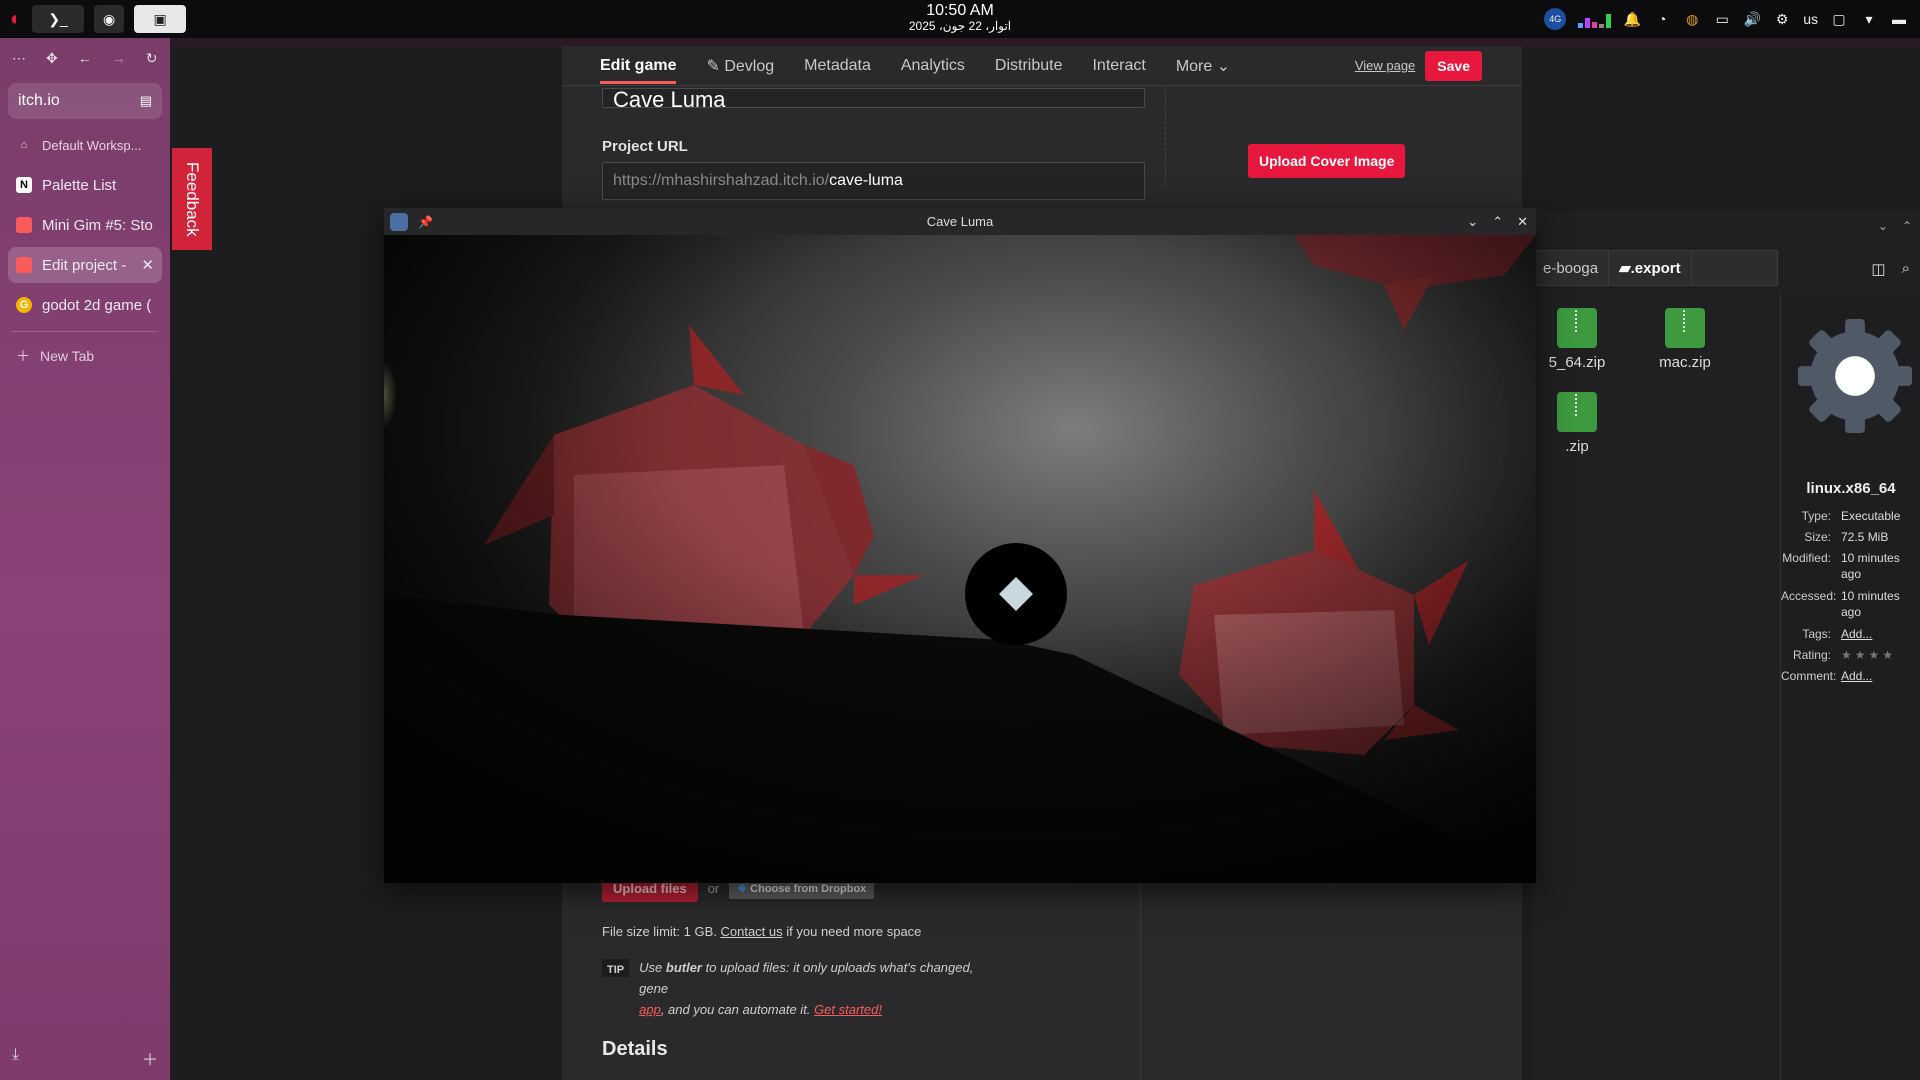  I want to click on settings-icon: ⚙, so click(1782, 19).